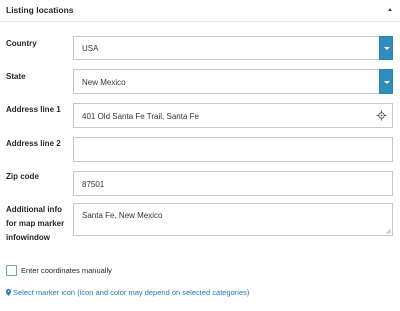 This screenshot has width=400, height=311. What do you see at coordinates (233, 183) in the screenshot?
I see `zip-input: 87501` at bounding box center [233, 183].